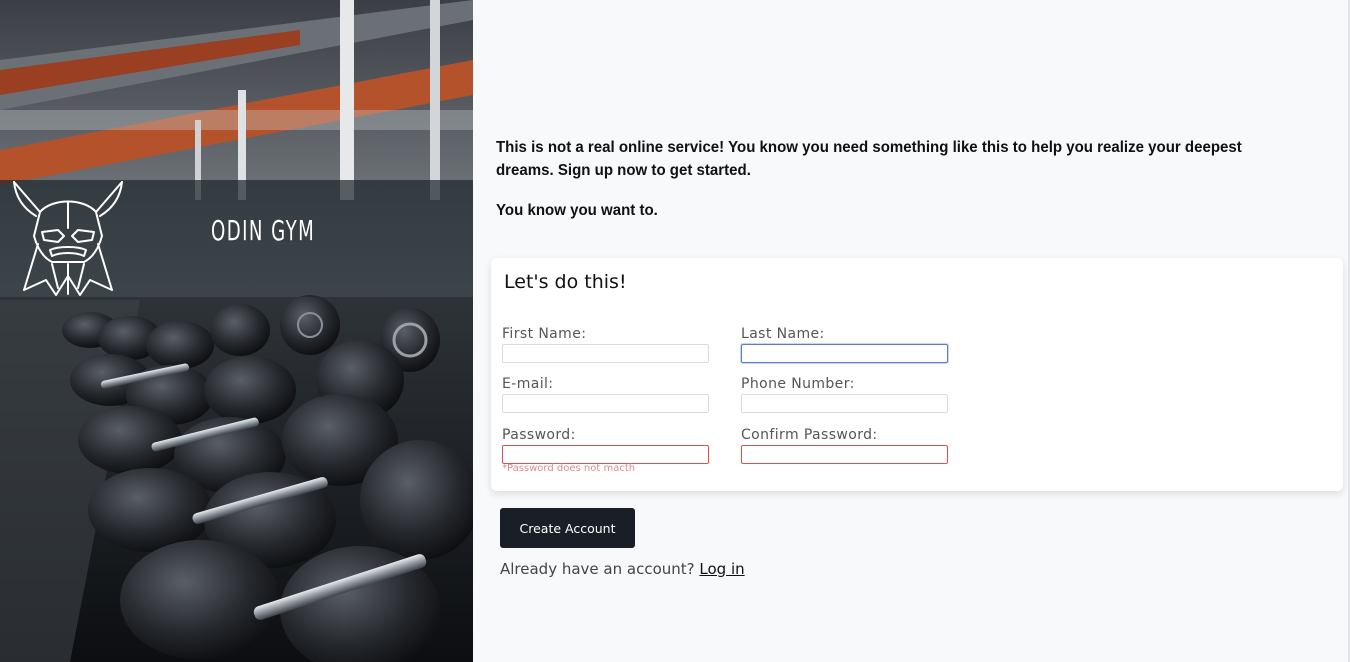 This screenshot has width=1350, height=662. I want to click on first-name-label: First Name:, so click(544, 334).